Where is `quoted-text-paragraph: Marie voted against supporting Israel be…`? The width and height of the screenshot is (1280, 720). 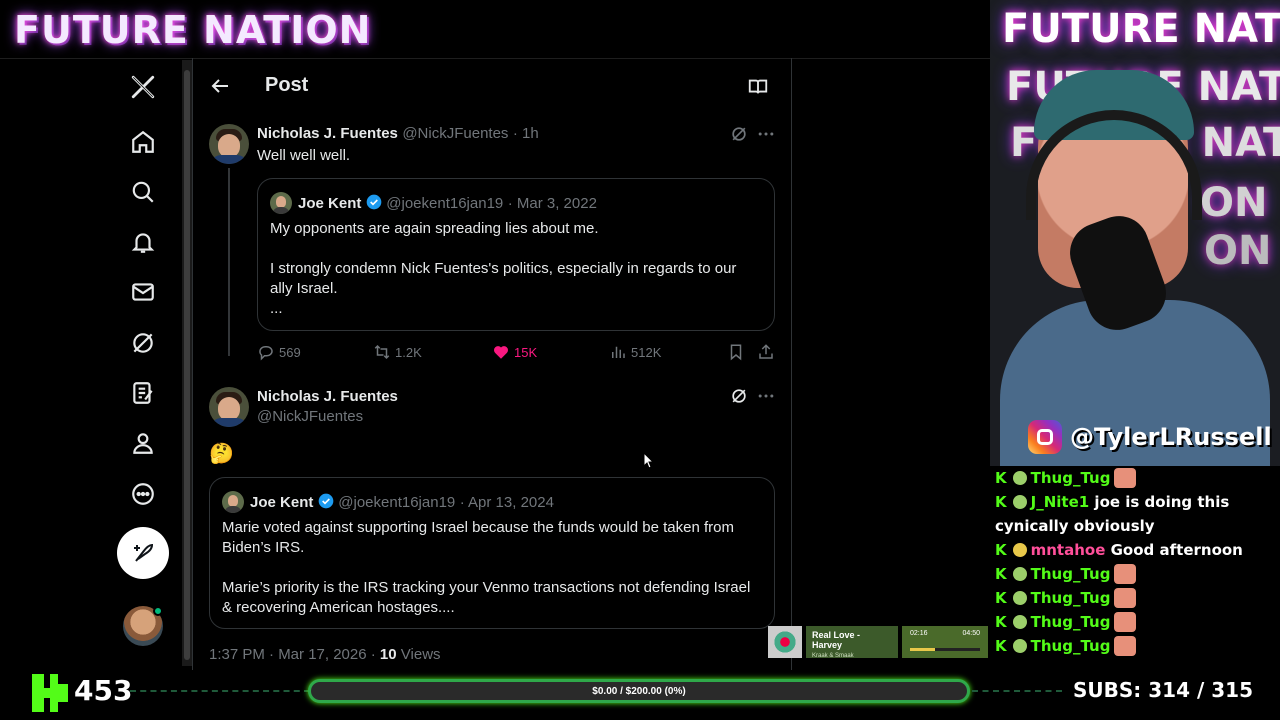 quoted-text-paragraph: Marie voted against supporting Israel be… is located at coordinates (478, 537).